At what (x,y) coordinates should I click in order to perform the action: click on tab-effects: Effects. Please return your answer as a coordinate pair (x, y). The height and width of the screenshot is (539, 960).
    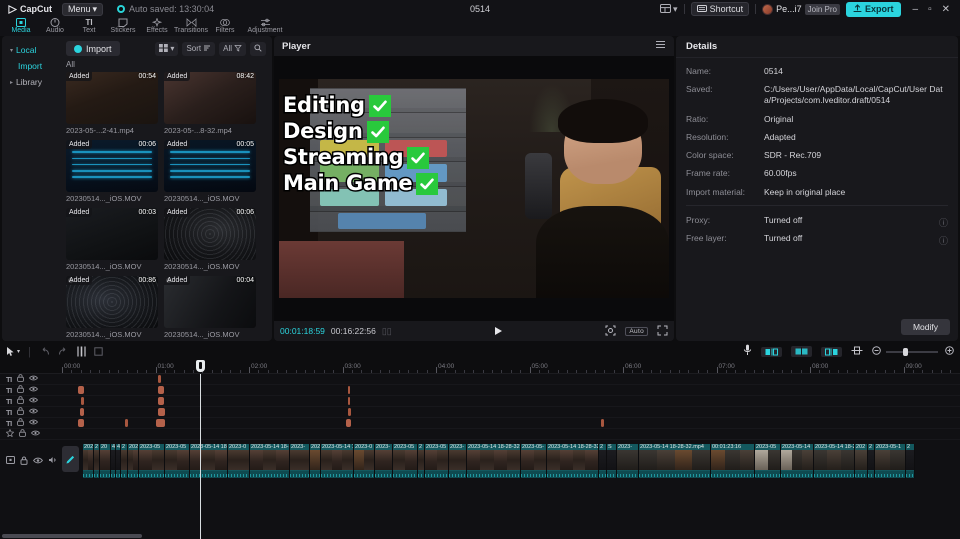
    Looking at the image, I should click on (157, 26).